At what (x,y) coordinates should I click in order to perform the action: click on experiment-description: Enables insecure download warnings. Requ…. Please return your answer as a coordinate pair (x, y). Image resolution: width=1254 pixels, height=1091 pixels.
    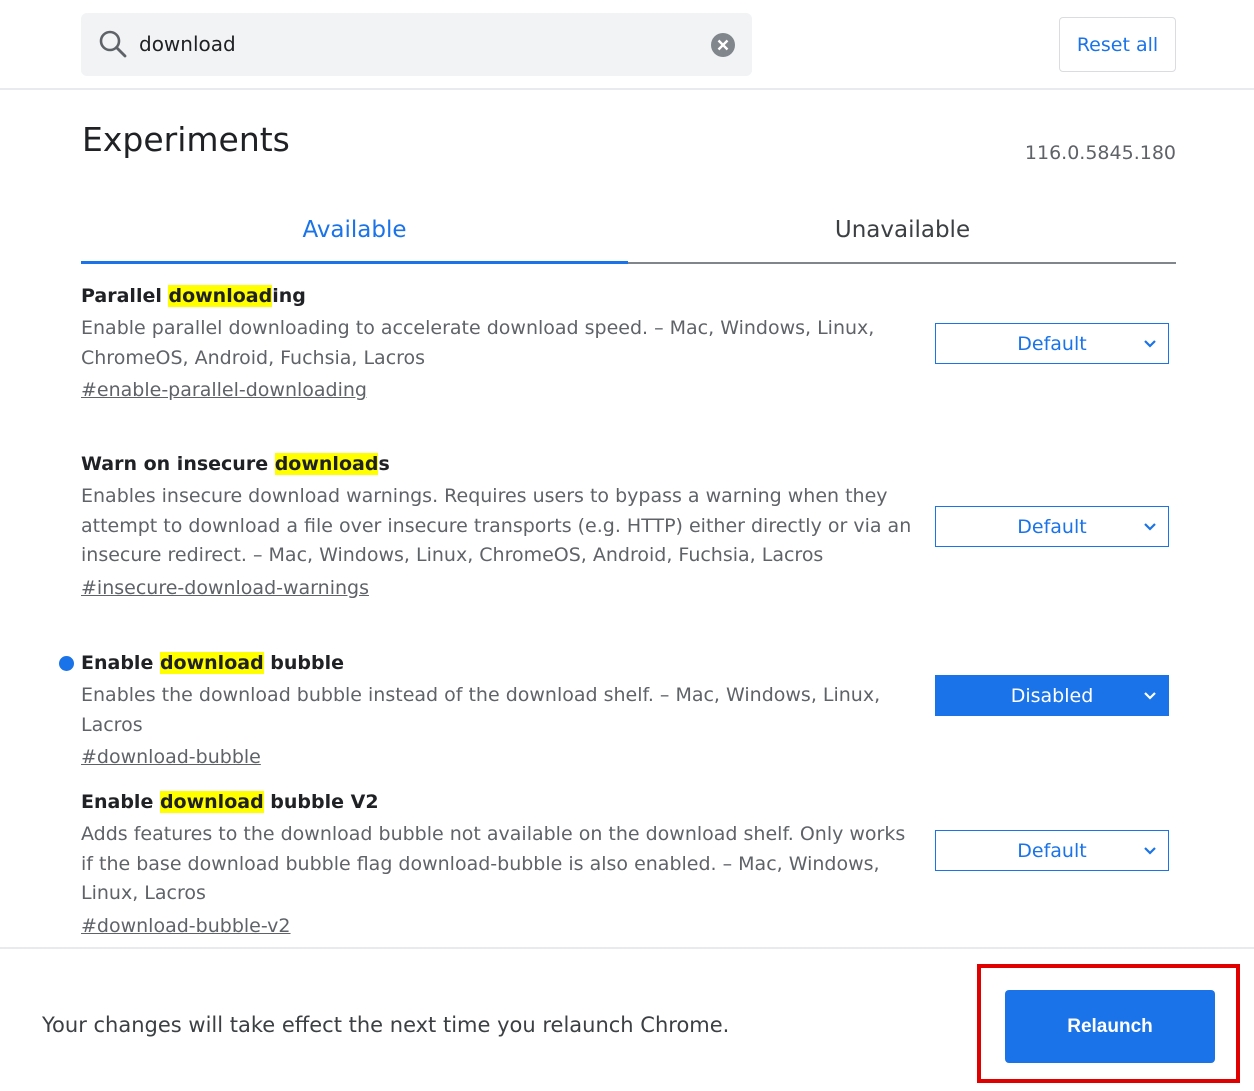
    Looking at the image, I should click on (496, 525).